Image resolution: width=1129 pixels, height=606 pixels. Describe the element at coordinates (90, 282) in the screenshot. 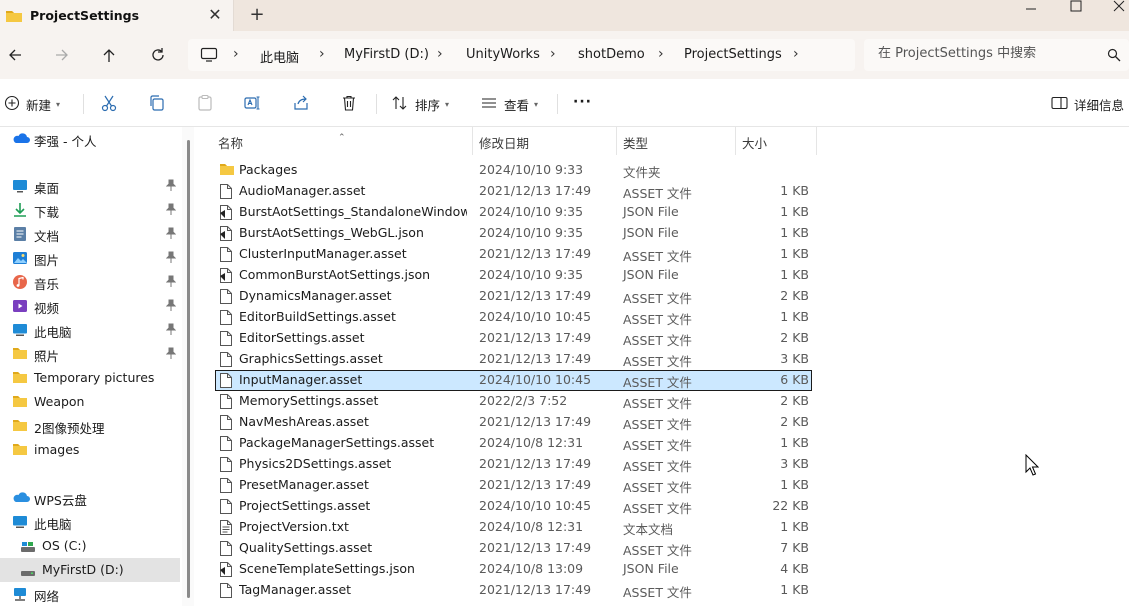

I see `sidebar-item-music: 音乐` at that location.